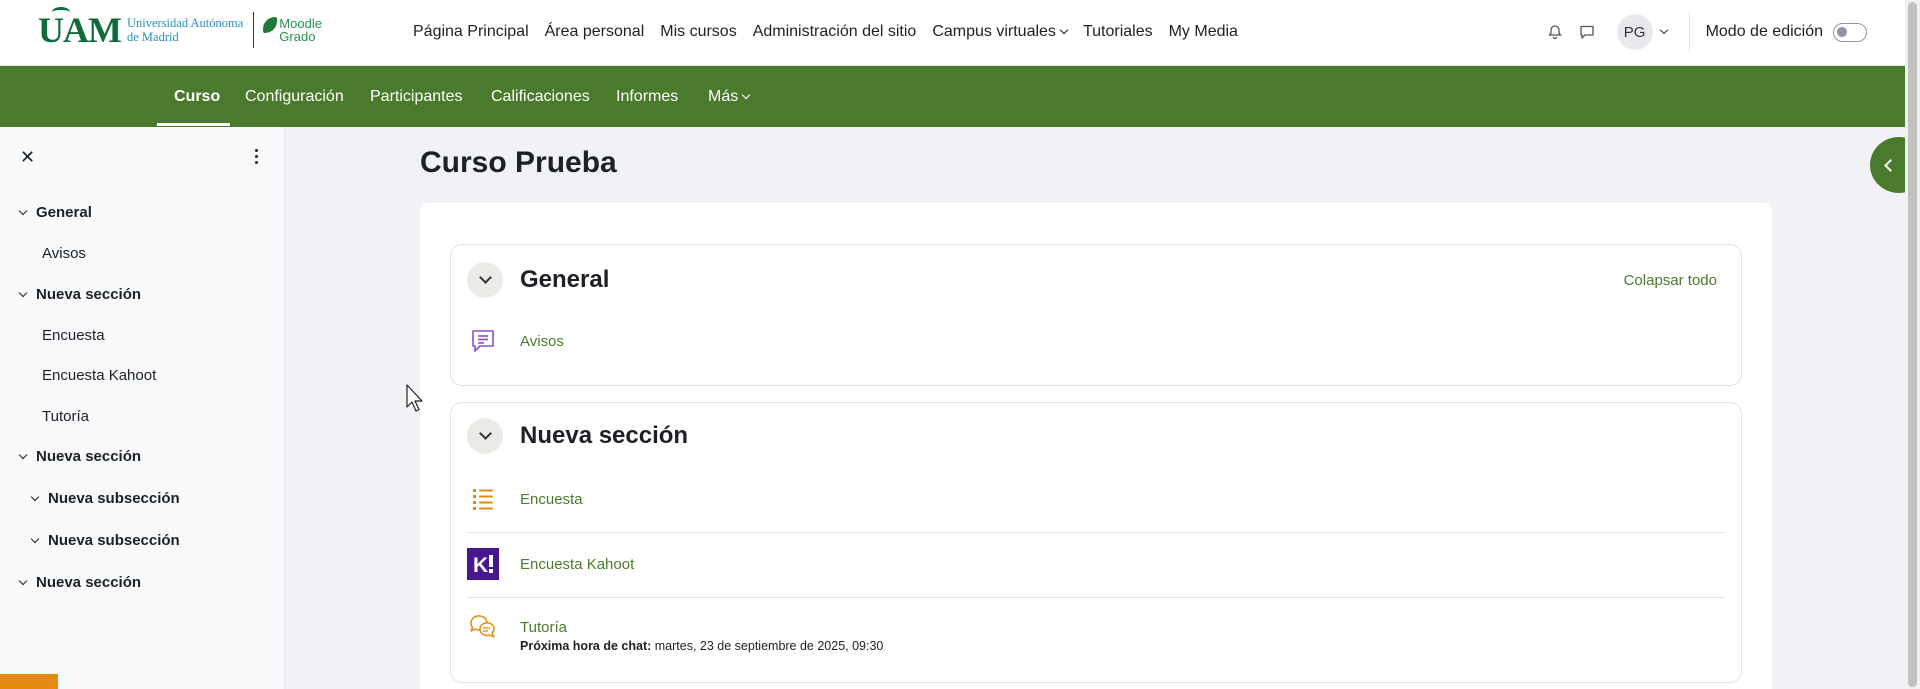 This screenshot has height=689, width=1920. Describe the element at coordinates (270, 25) in the screenshot. I see `moodle-leaf-icon` at that location.